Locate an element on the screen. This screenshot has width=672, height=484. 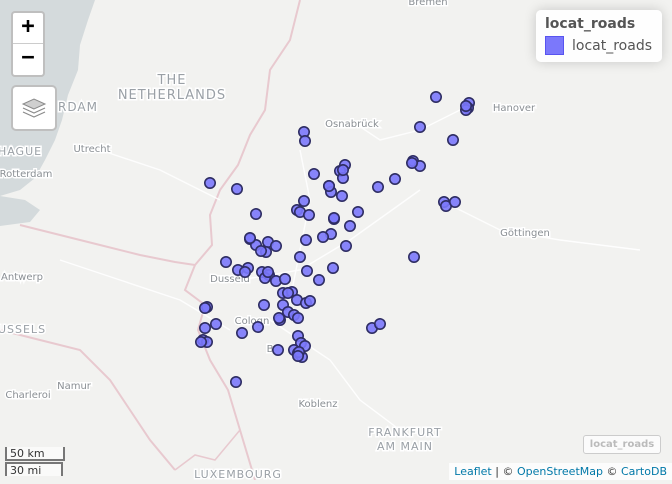
map-label-netherlands1: THE is located at coordinates (172, 80).